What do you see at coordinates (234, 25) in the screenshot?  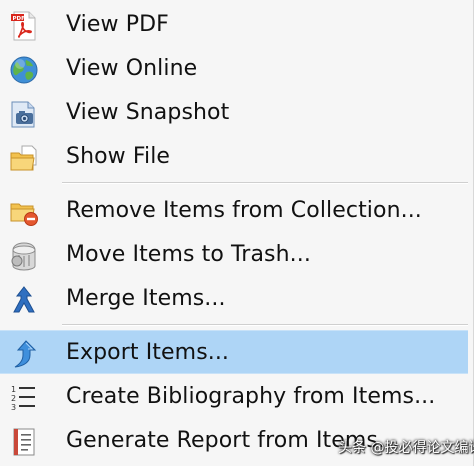 I see `menu-item-view-pdf: PDF View PDF` at bounding box center [234, 25].